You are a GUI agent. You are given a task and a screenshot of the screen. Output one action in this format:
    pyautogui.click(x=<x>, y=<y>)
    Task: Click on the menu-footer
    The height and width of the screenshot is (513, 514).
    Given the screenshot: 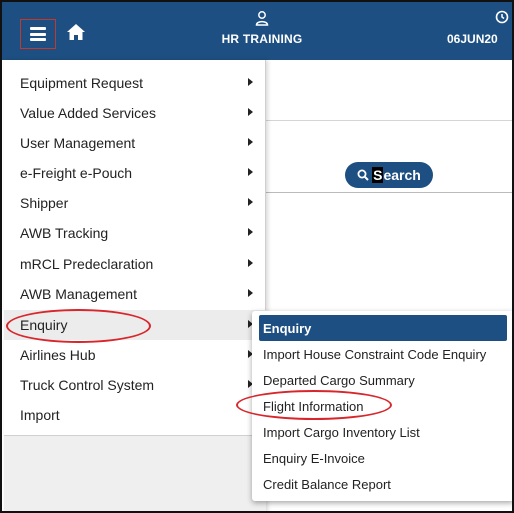 What is the action you would take?
    pyautogui.click(x=135, y=473)
    